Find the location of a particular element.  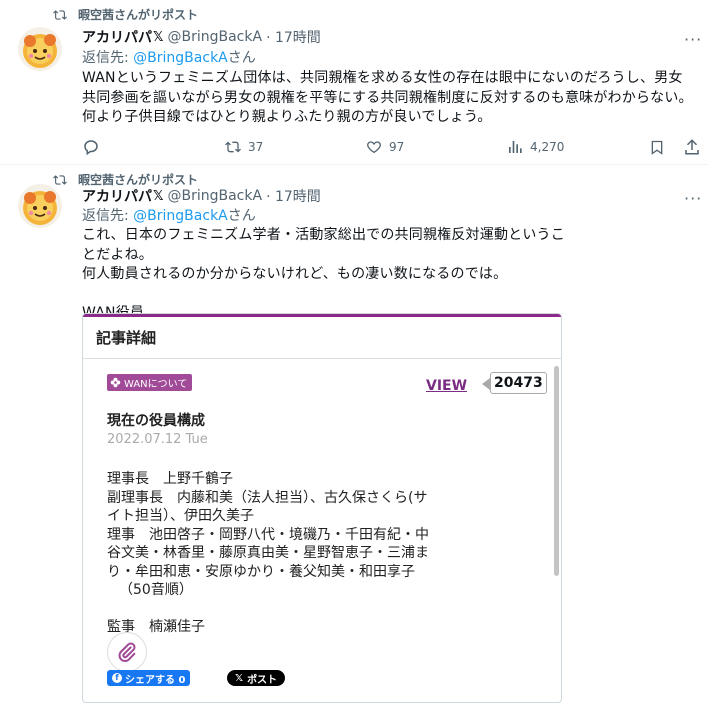

x-post-label: ポスト is located at coordinates (262, 680).